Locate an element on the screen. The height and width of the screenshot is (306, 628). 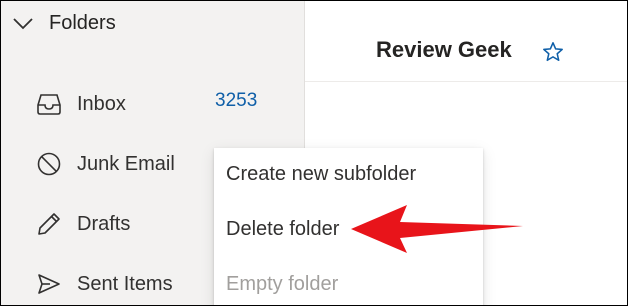
sidebar-item-inbox: Inbox is located at coordinates (81, 104).